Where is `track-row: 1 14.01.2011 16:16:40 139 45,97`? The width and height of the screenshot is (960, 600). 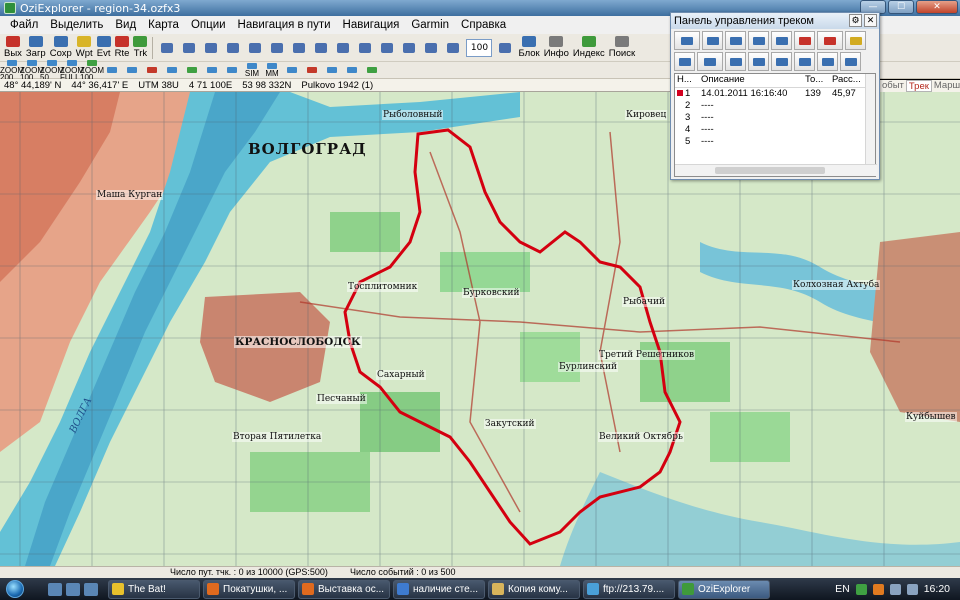
track-row: 1 14.01.2011 16:16:40 139 45,97 is located at coordinates (775, 94).